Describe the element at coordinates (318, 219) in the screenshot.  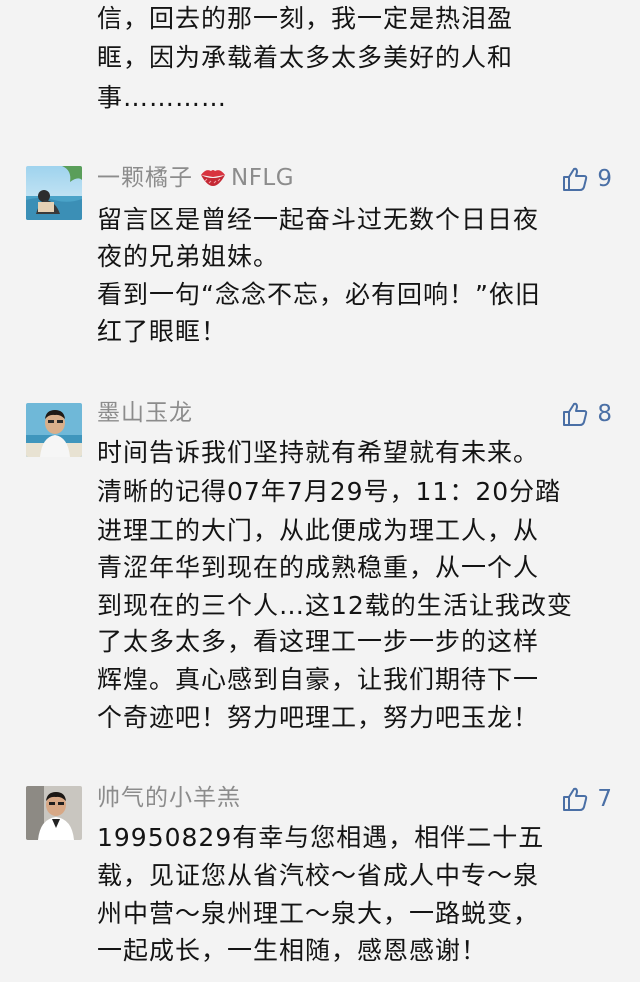
I see `comment-text-line: 留言区是曾经一起奋斗过无数个日日夜` at that location.